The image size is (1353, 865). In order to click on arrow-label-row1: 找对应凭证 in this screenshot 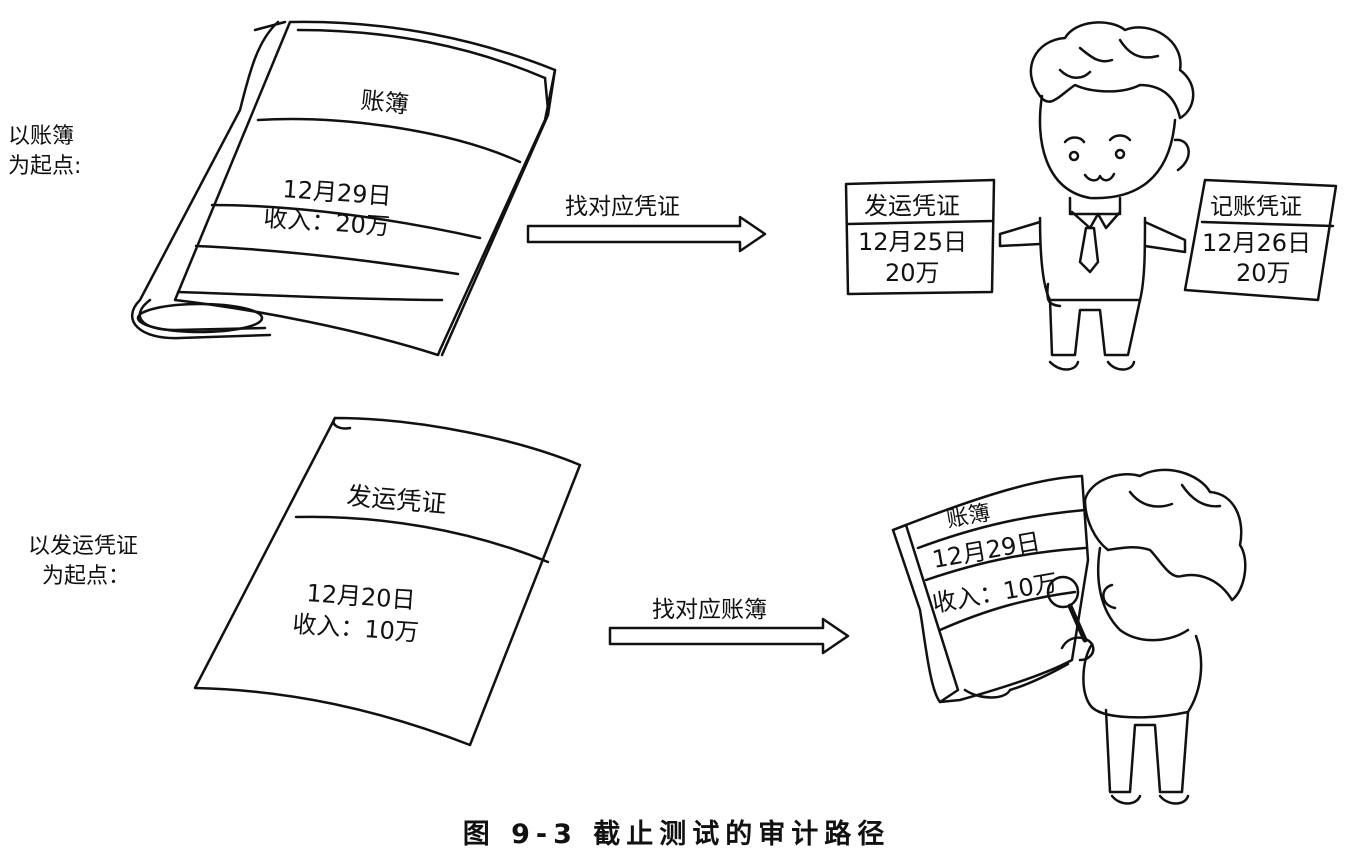, I will do `click(622, 207)`.